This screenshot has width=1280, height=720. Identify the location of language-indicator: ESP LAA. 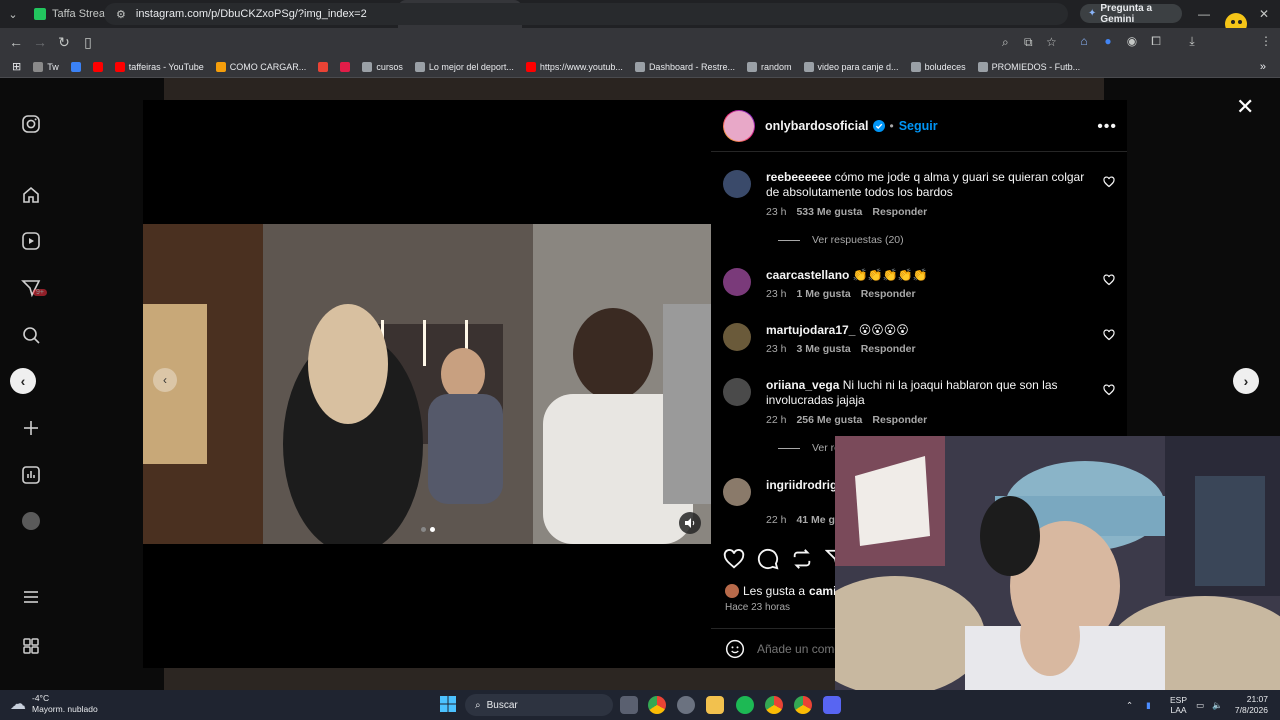
(1178, 705).